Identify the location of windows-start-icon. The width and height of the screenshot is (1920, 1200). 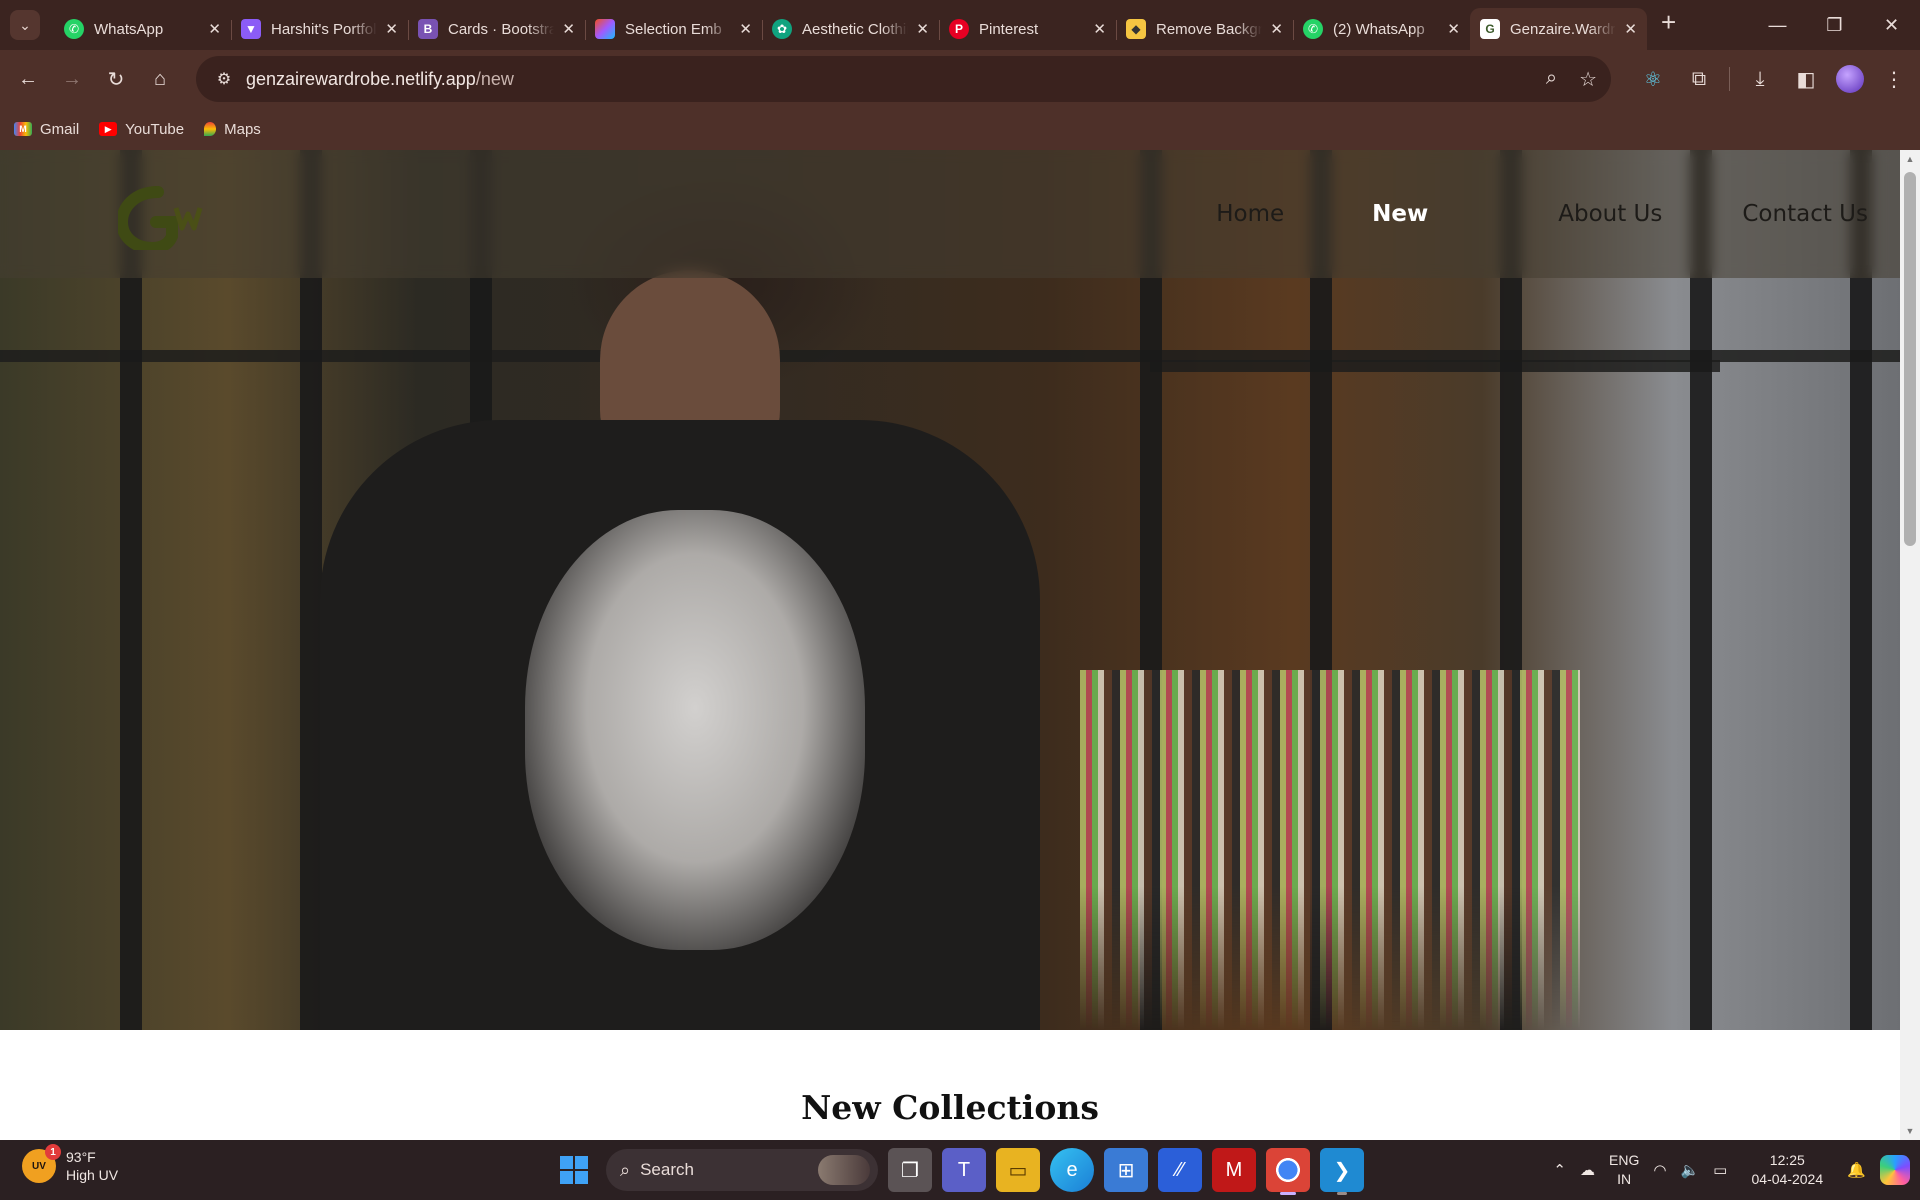
(574, 1170).